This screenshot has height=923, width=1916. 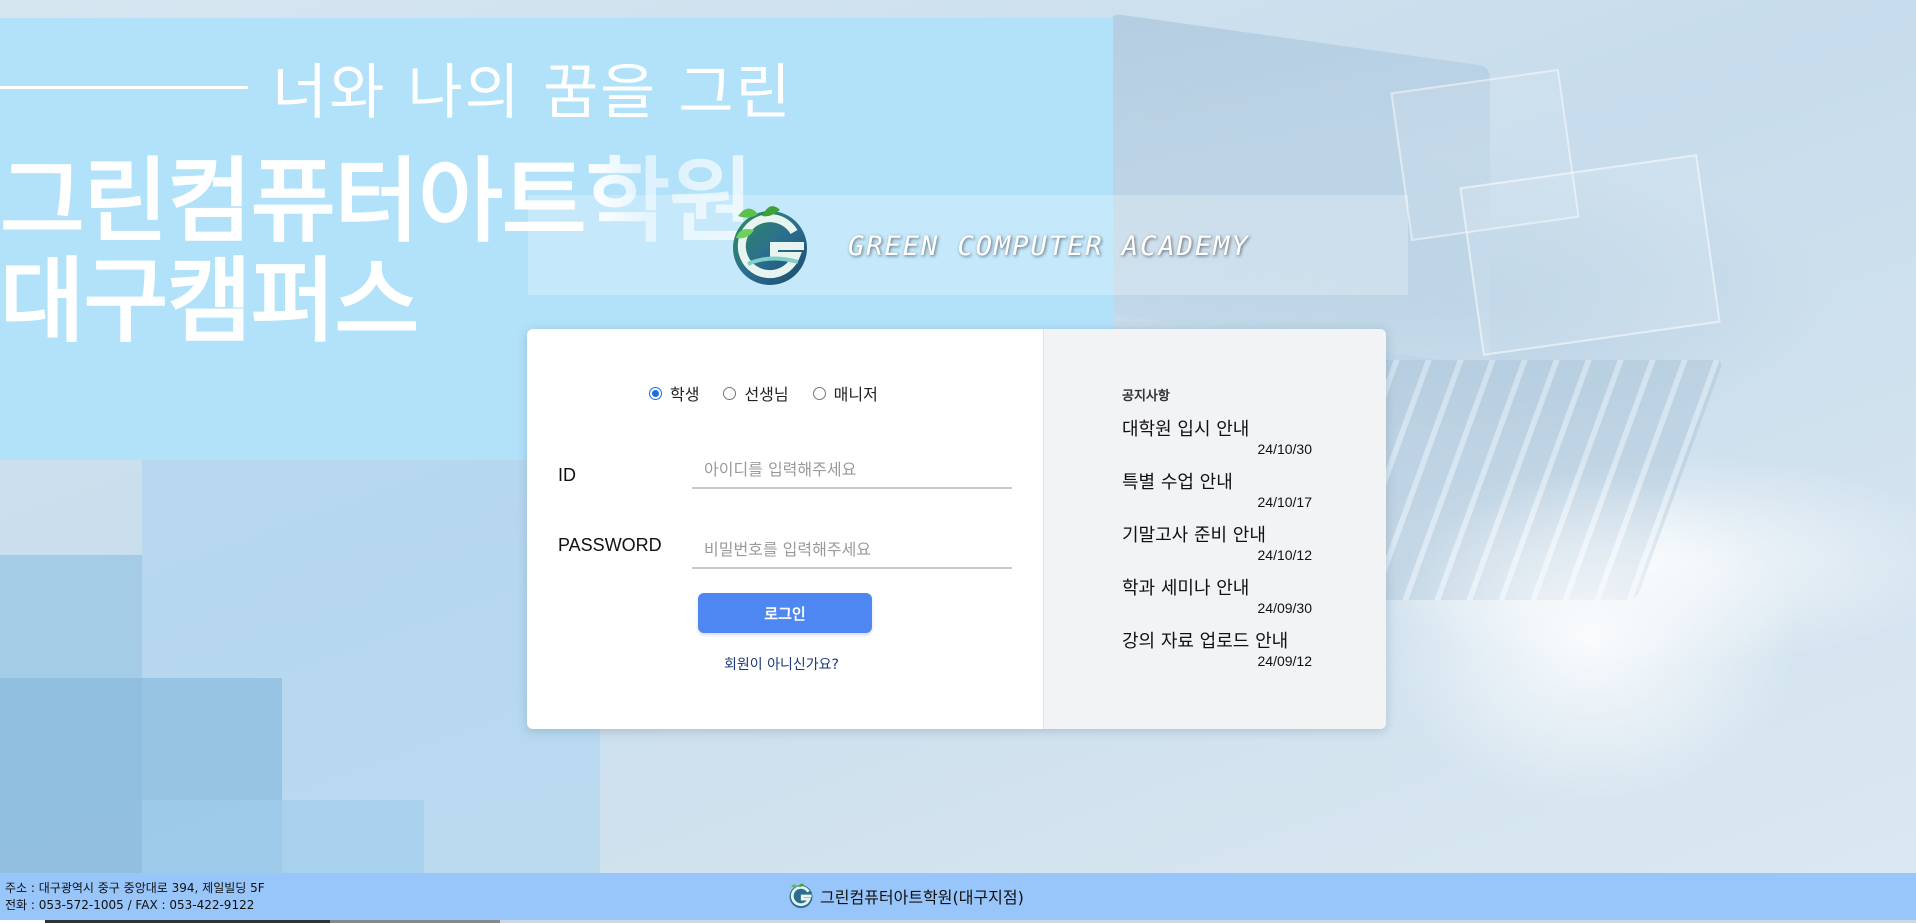 I want to click on notice-item: 강의 자료 업로드 안내 24/09/12, so click(x=1217, y=653).